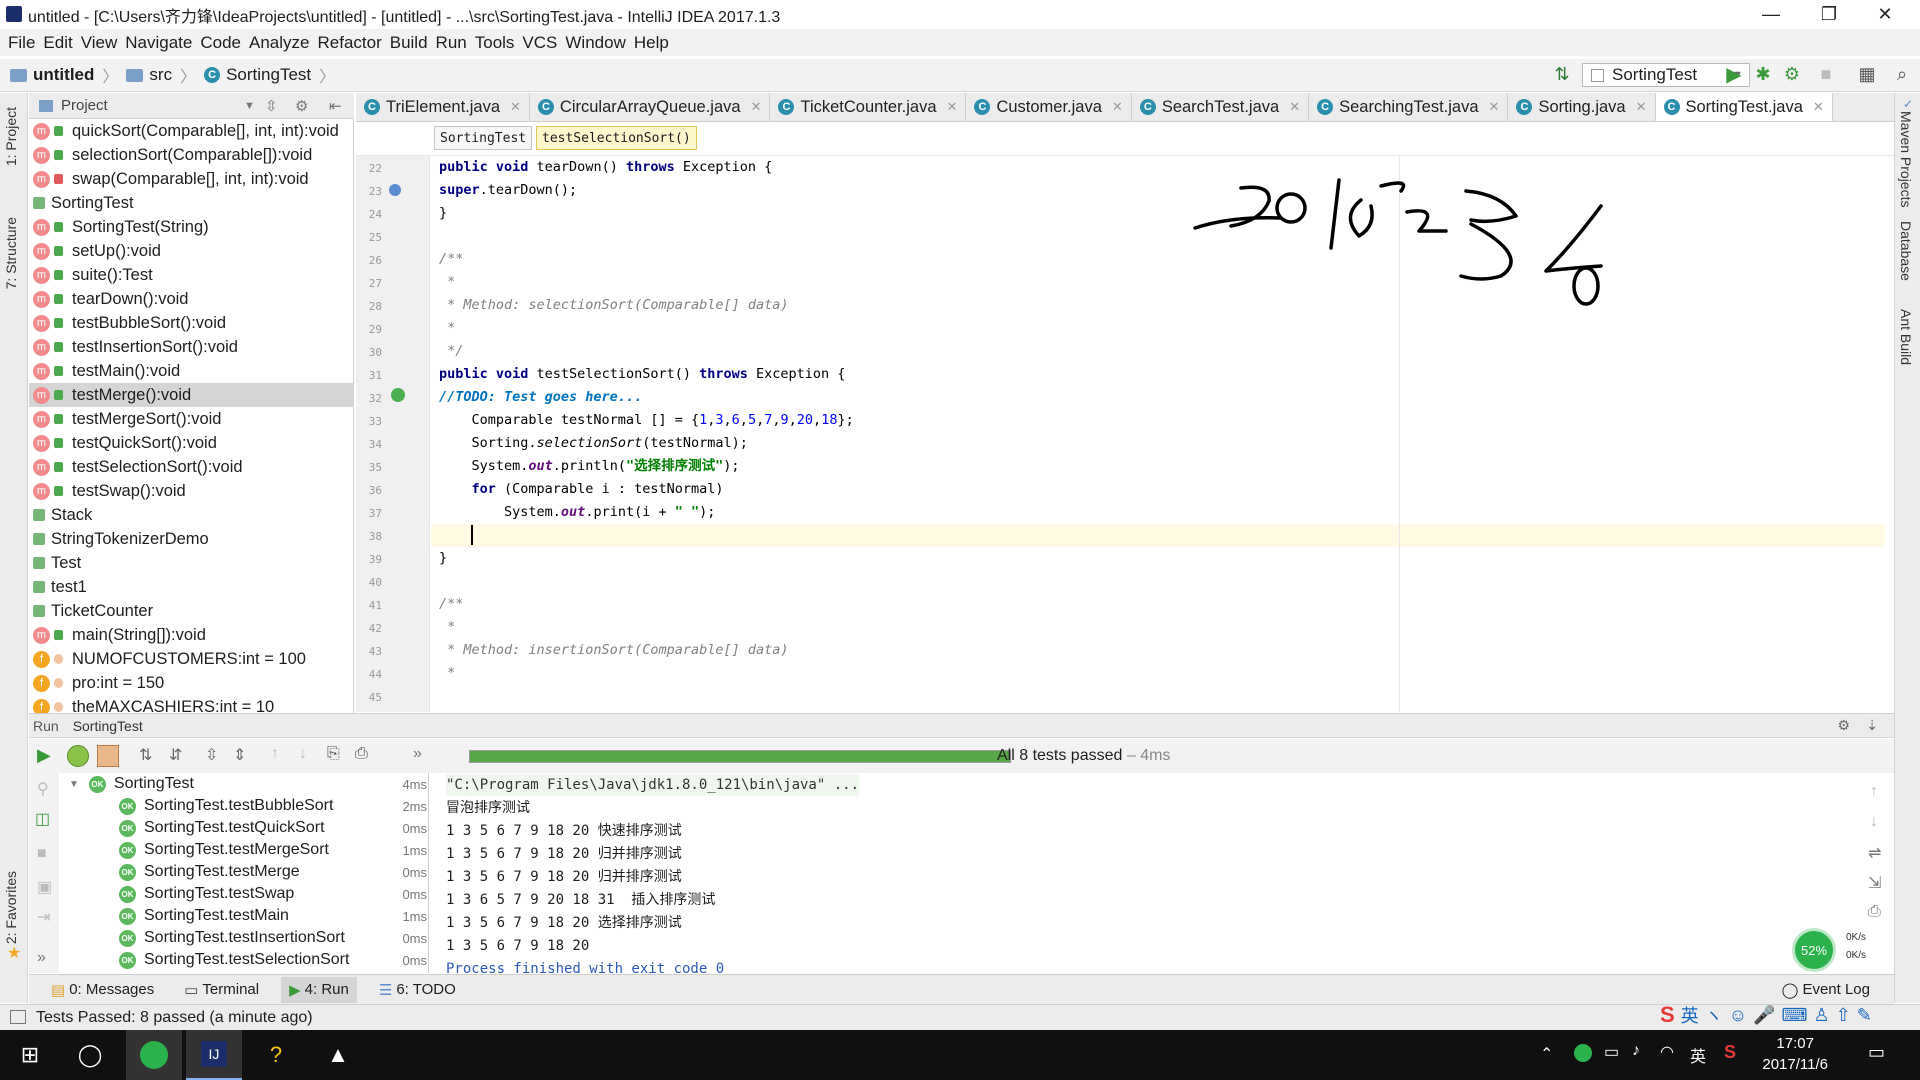 Image resolution: width=1920 pixels, height=1080 pixels. Describe the element at coordinates (1906, 159) in the screenshot. I see `tab-maven: Maven Projects` at that location.